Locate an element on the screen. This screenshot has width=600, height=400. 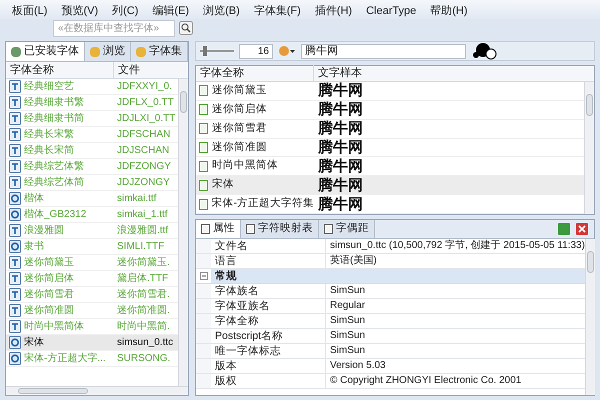
properties-tab: 字偶距 is located at coordinates (347, 229).